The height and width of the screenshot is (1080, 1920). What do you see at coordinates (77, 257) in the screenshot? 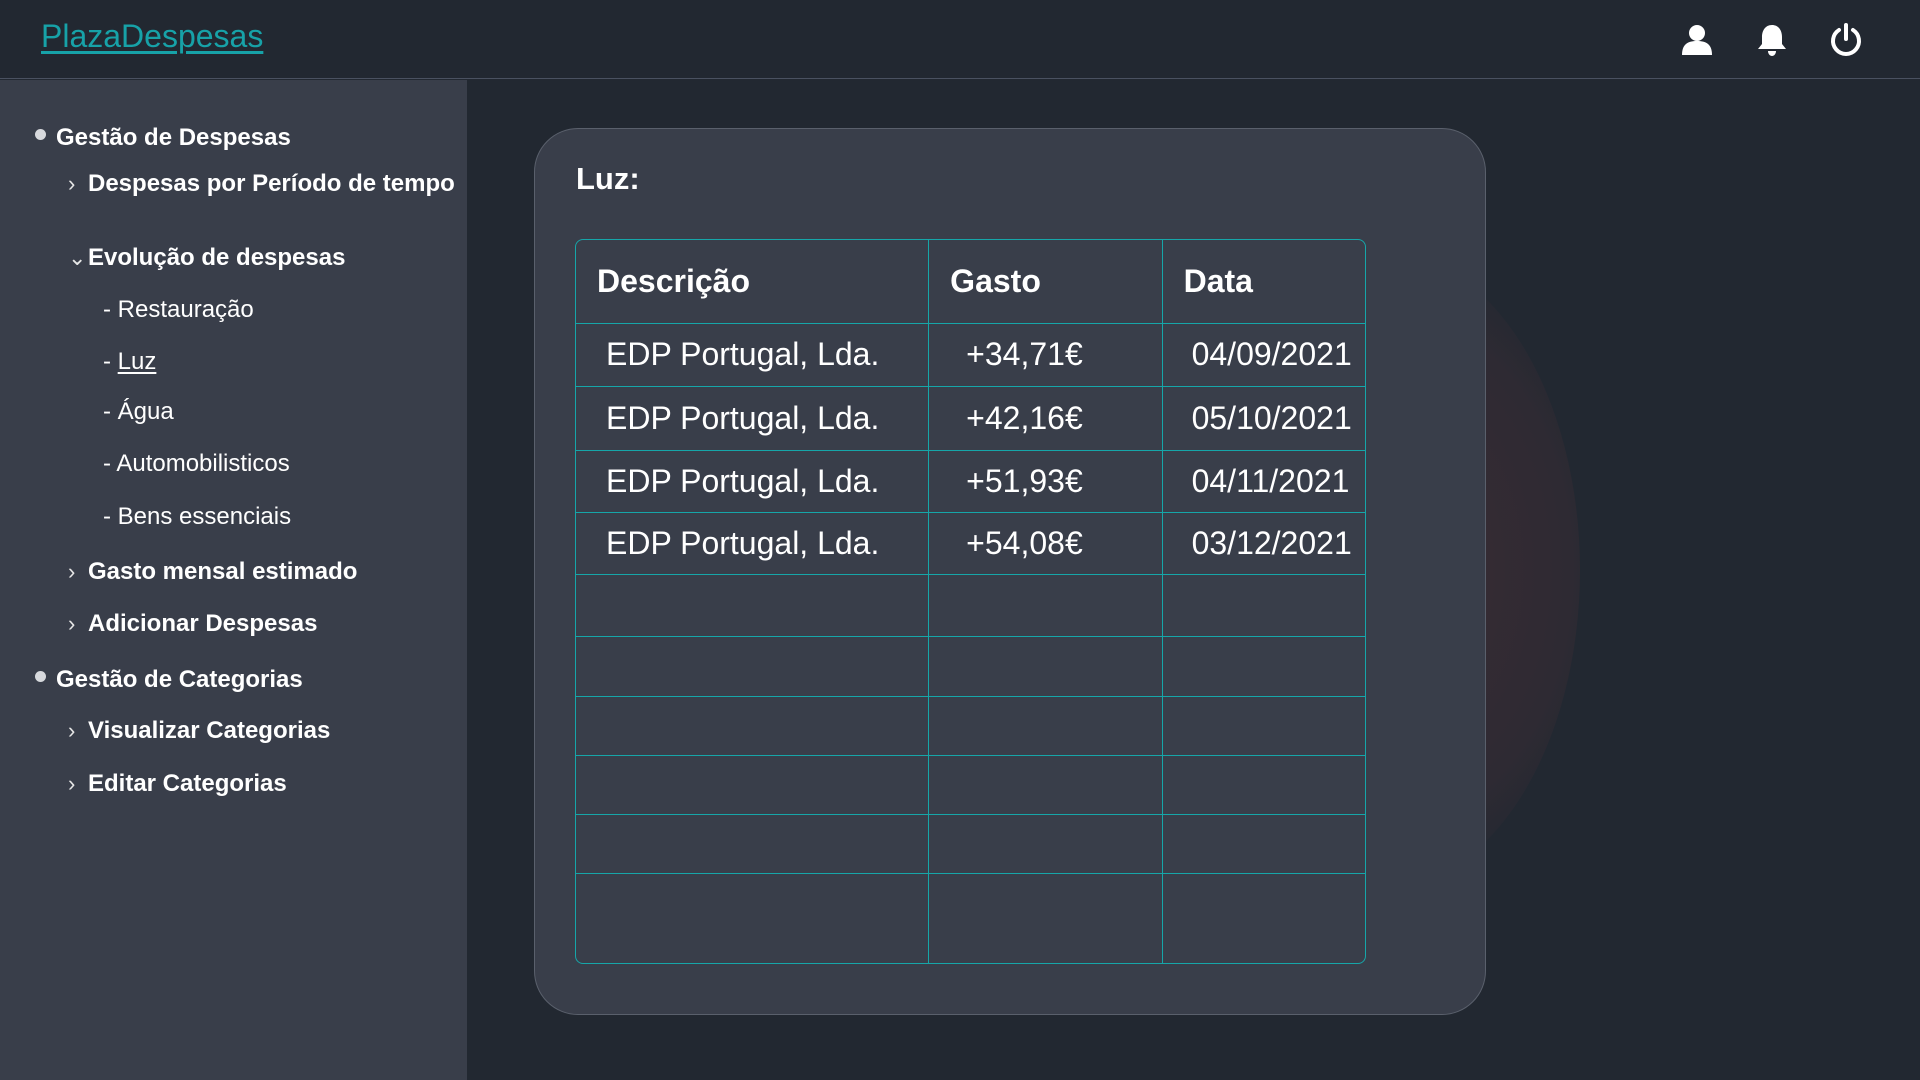
I see `chevron-down-icon: ⌄` at bounding box center [77, 257].